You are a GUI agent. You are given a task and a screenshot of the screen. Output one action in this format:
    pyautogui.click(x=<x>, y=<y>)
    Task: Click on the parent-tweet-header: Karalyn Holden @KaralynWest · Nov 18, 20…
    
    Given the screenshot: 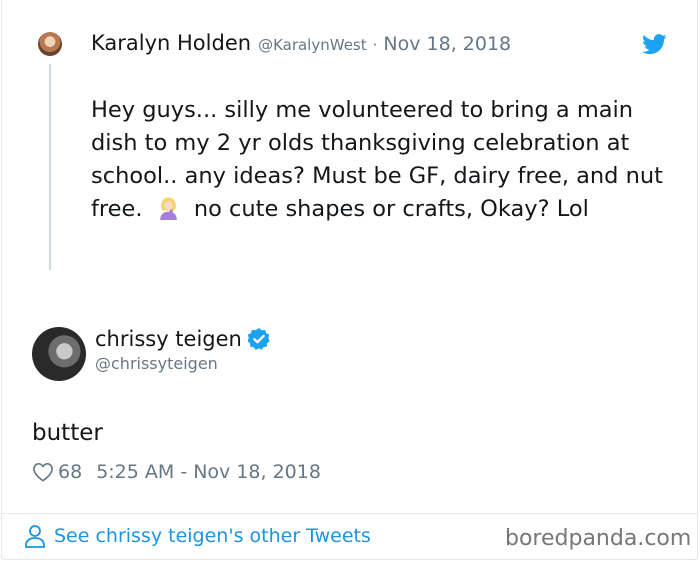 What is the action you would take?
    pyautogui.click(x=301, y=43)
    